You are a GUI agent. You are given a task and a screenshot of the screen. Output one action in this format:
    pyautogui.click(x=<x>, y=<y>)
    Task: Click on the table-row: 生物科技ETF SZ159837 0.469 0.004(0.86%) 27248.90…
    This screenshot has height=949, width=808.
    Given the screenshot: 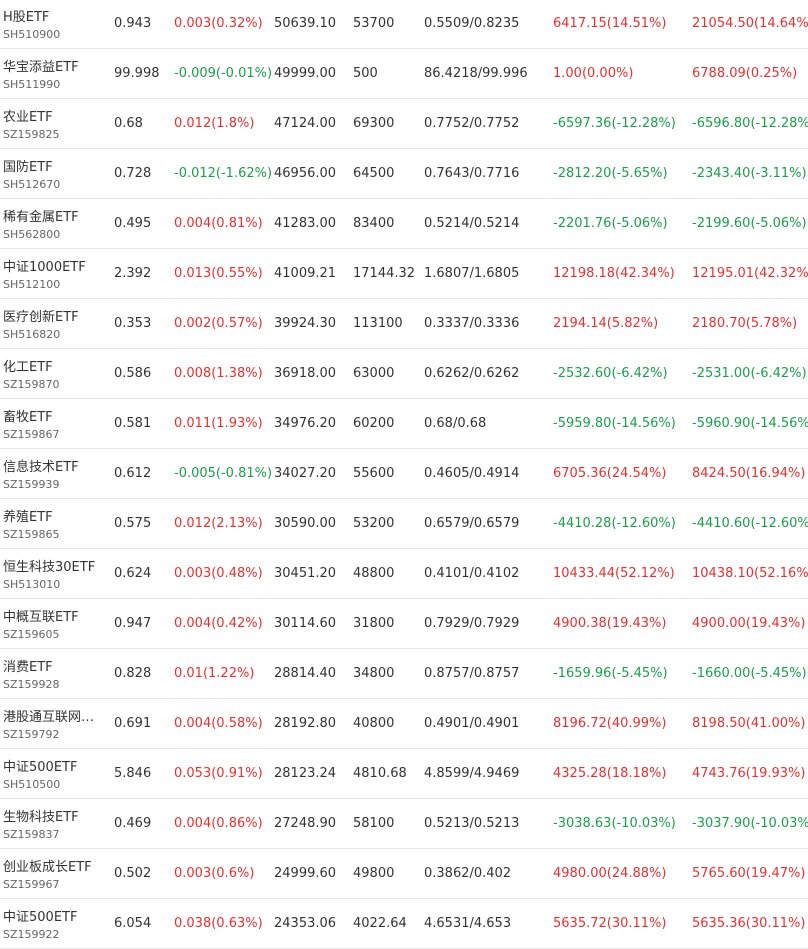 What is the action you would take?
    pyautogui.click(x=404, y=824)
    